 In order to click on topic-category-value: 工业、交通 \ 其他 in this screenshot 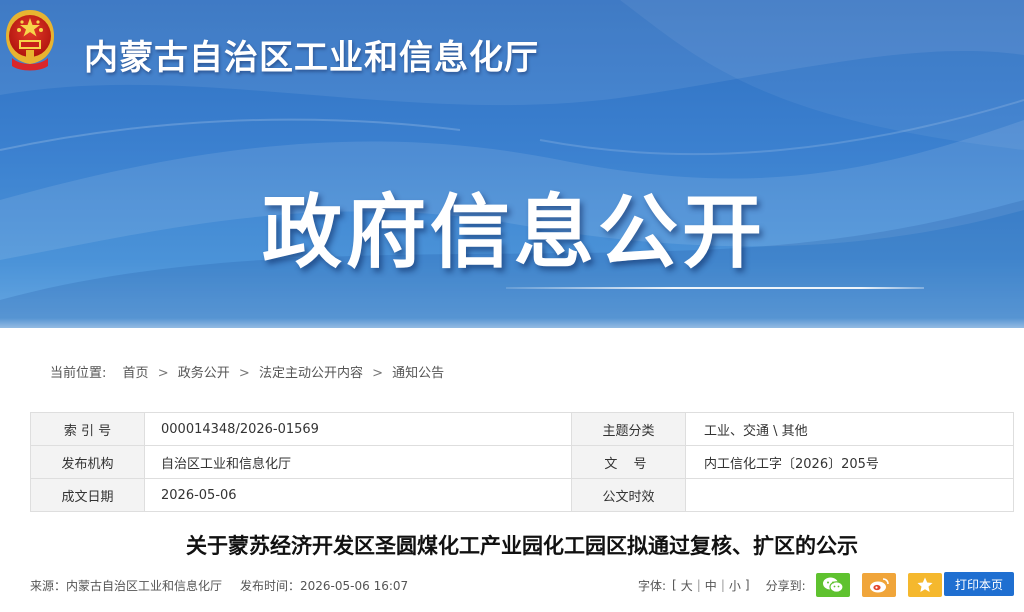, I will do `click(849, 429)`.